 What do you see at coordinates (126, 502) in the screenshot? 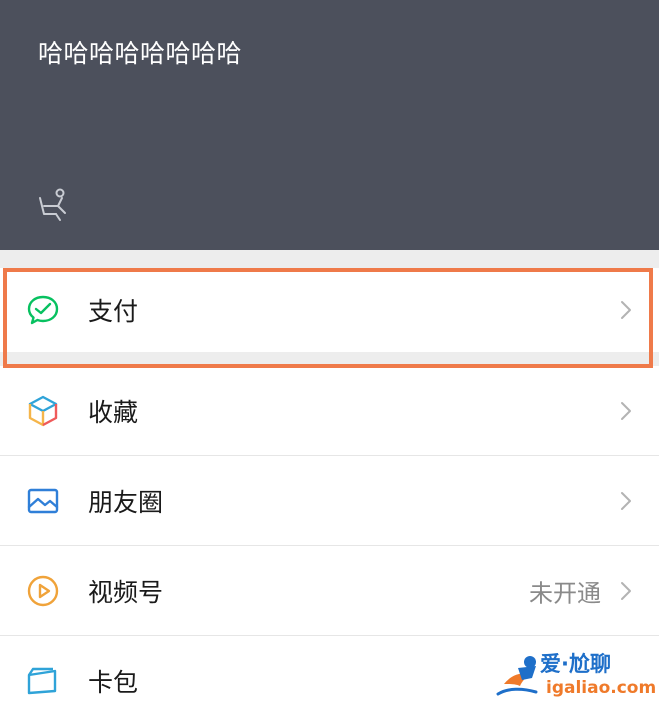
I see `menu-item-label: 朋友圈` at bounding box center [126, 502].